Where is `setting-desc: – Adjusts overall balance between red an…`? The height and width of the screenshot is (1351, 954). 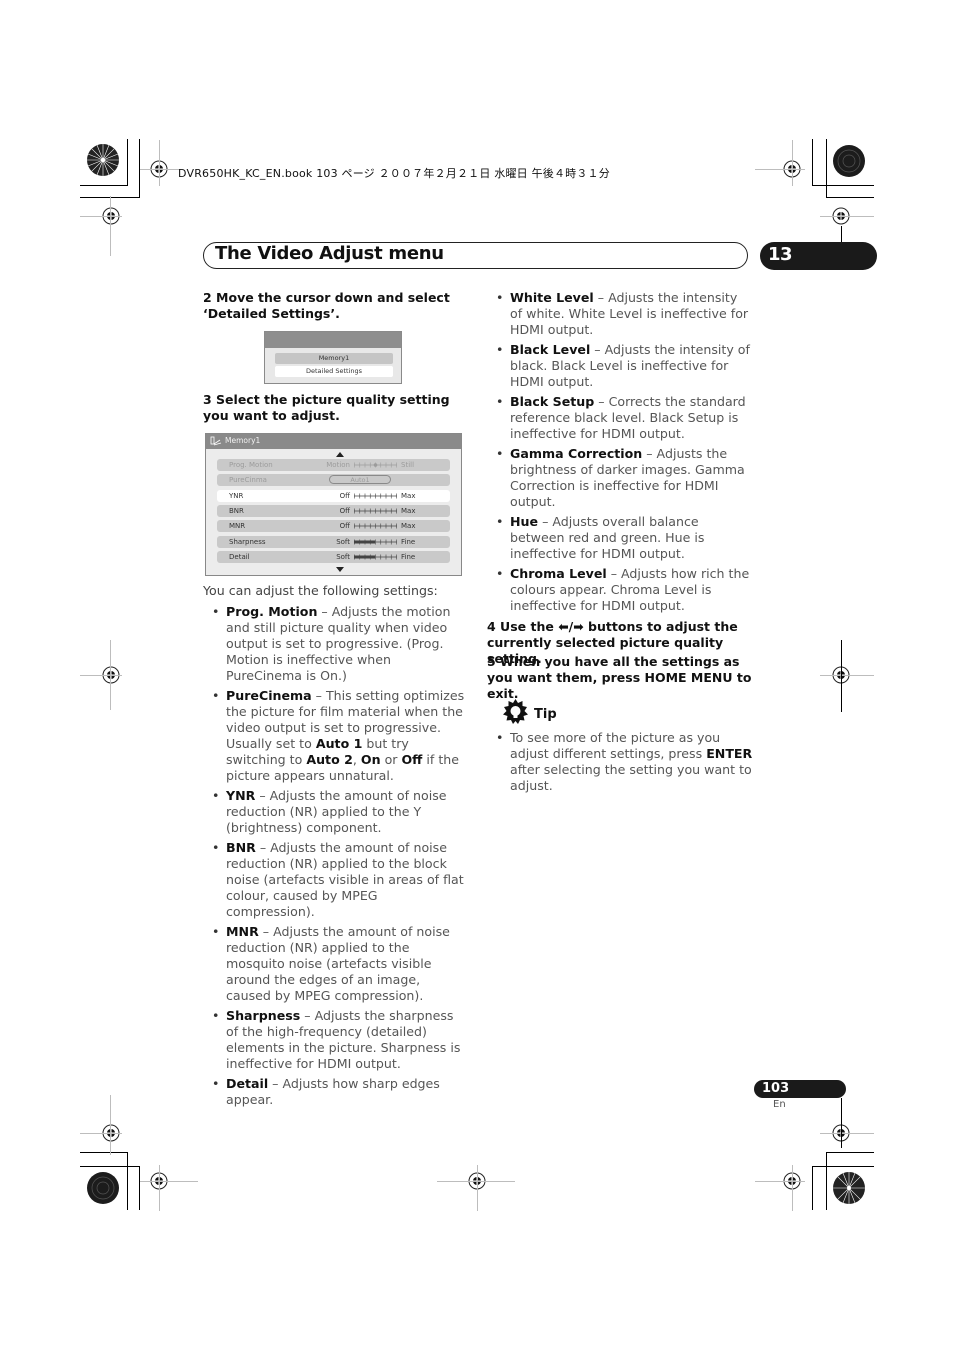
setting-desc: – Adjusts overall balance between red an… is located at coordinates (607, 537).